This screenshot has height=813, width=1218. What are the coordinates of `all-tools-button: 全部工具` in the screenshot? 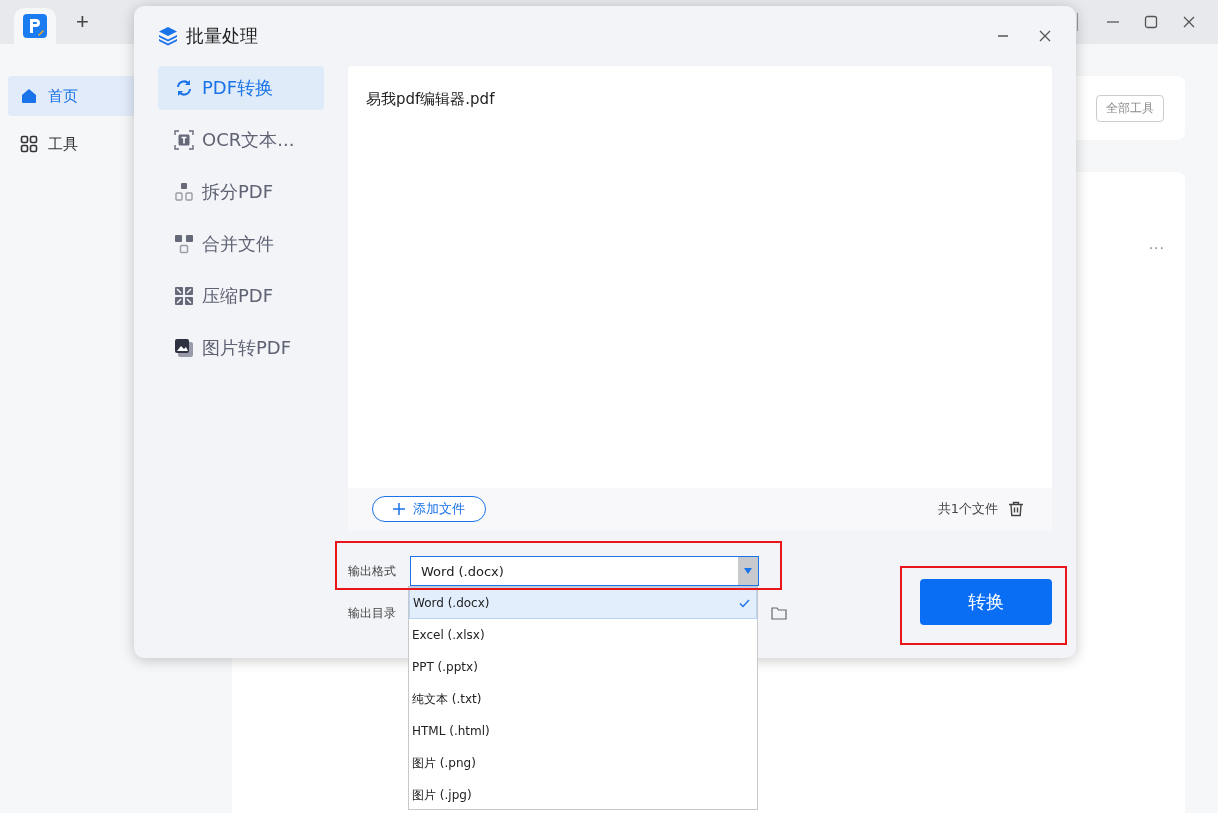 It's located at (1130, 108).